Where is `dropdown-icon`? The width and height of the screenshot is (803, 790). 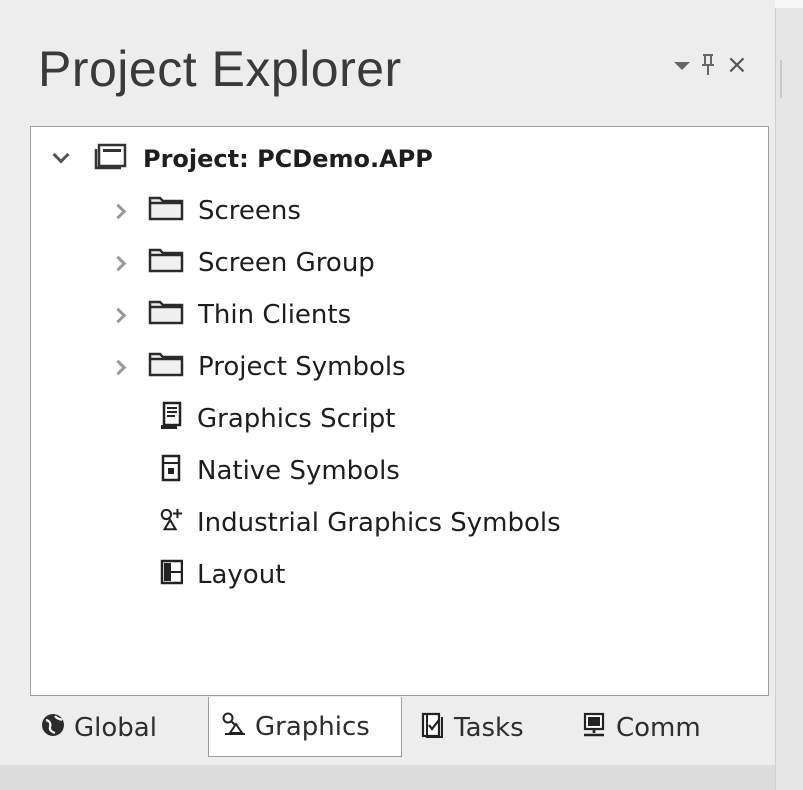 dropdown-icon is located at coordinates (682, 66).